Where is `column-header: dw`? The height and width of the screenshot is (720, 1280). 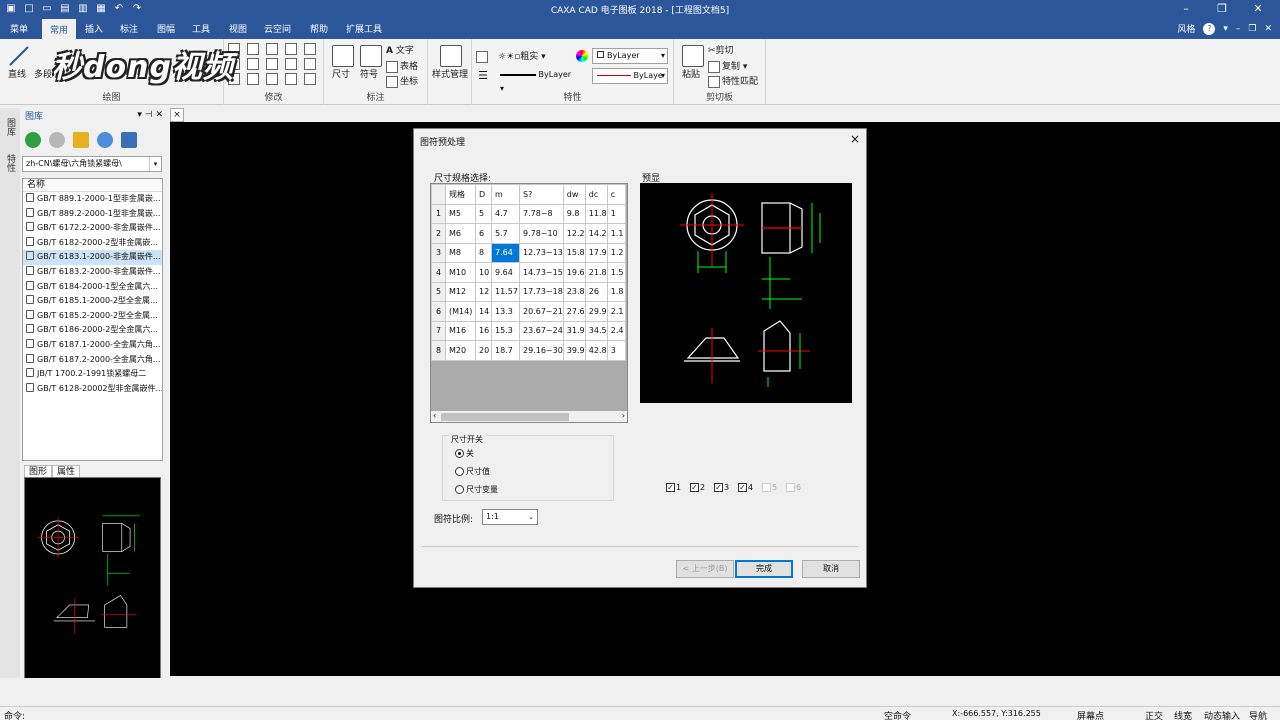
column-header: dw is located at coordinates (574, 194).